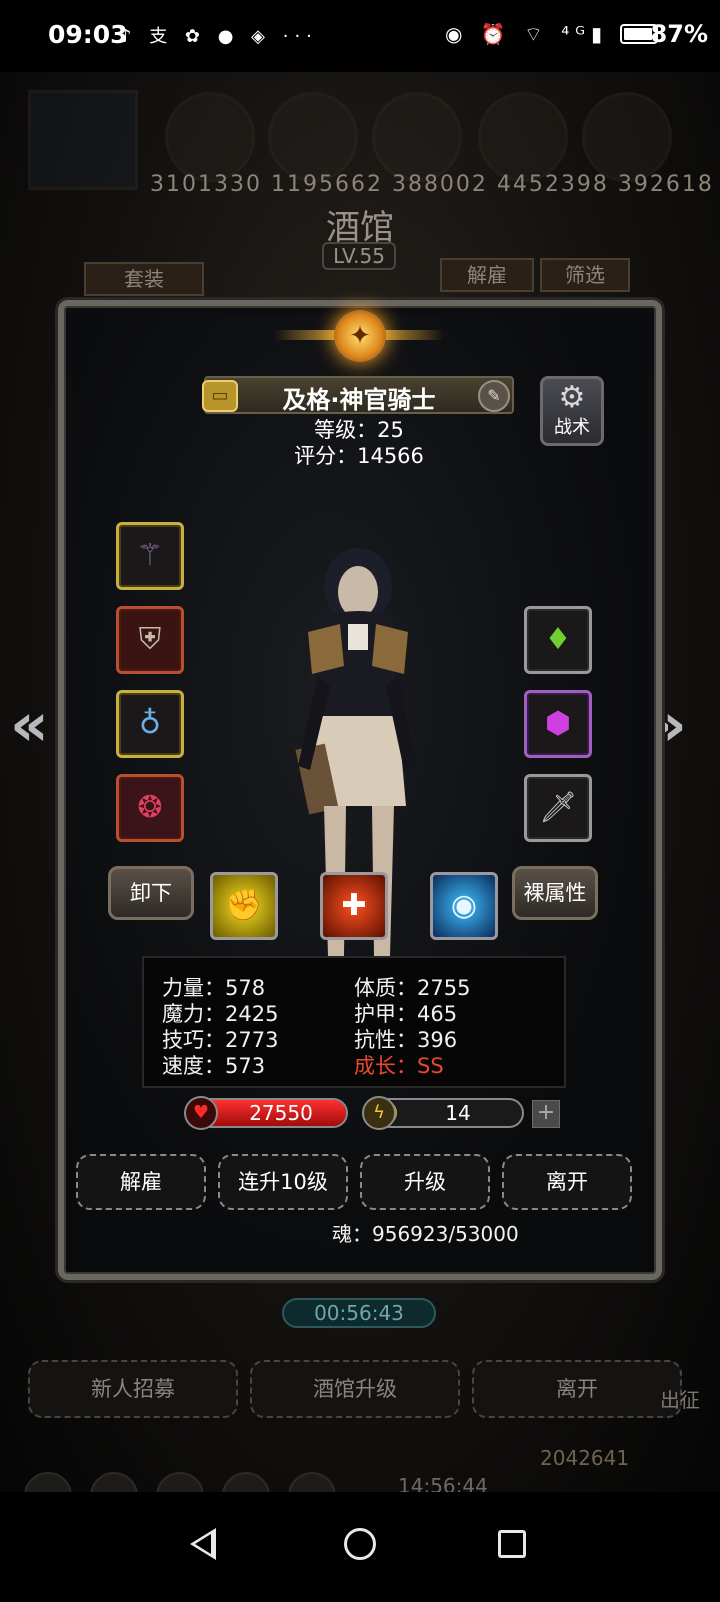  Describe the element at coordinates (201, 1113) in the screenshot. I see `heart-icon: ♥` at that location.